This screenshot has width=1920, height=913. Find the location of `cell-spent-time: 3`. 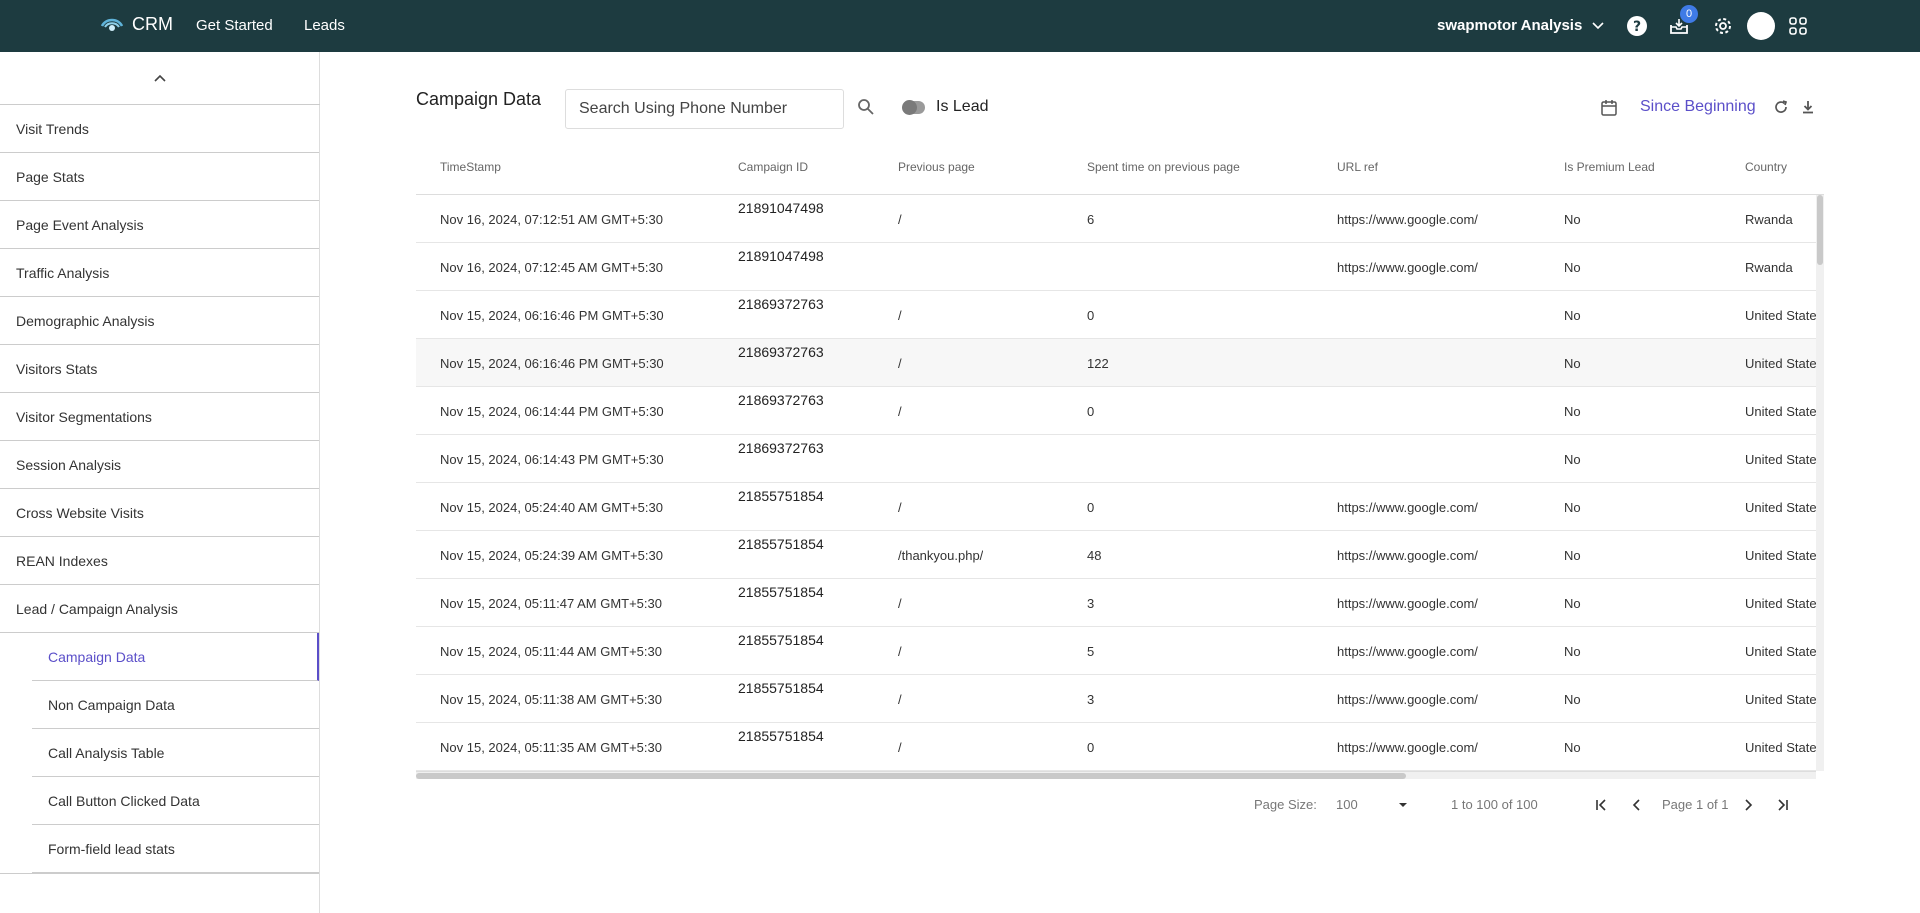

cell-spent-time: 3 is located at coordinates (1091, 699).